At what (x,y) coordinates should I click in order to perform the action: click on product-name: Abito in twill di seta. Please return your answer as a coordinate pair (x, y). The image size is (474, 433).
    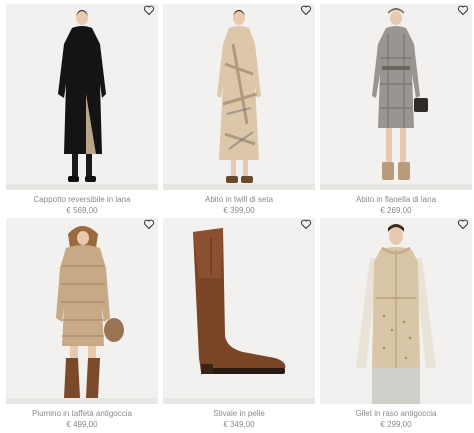
    Looking at the image, I should click on (239, 199).